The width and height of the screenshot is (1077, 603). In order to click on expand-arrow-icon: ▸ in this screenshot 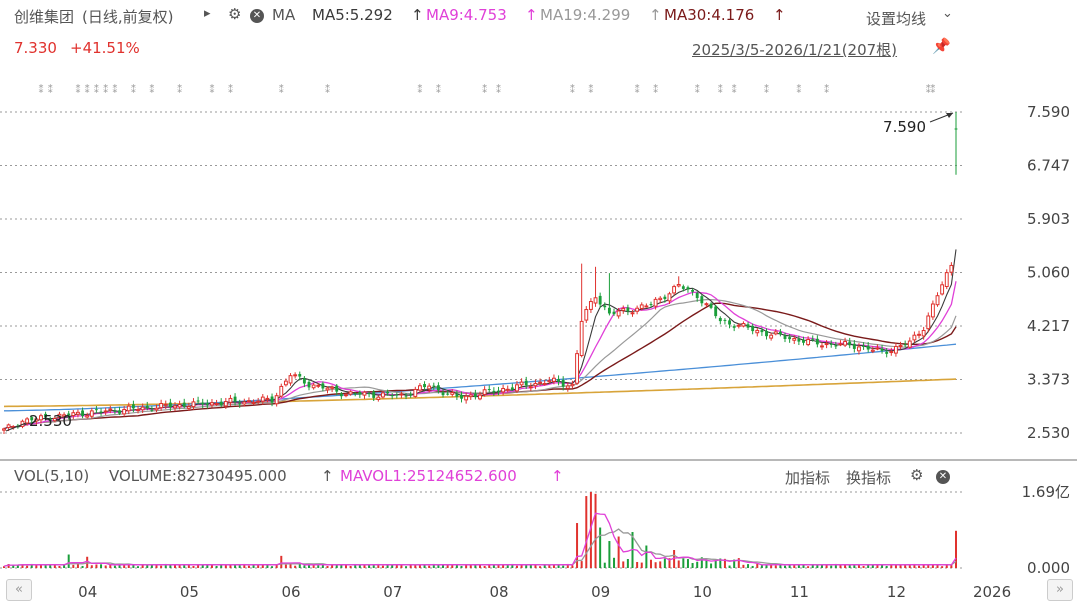, I will do `click(207, 13)`.